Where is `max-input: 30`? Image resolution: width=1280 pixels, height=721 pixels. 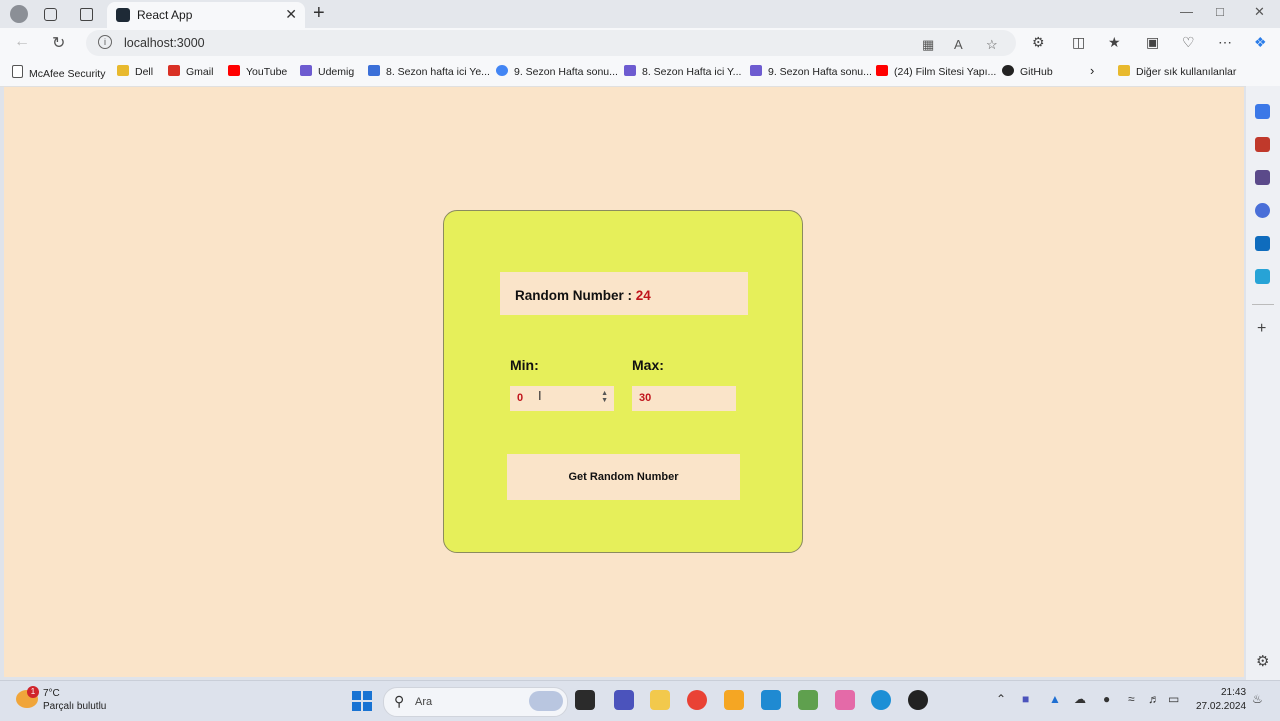 max-input: 30 is located at coordinates (684, 398).